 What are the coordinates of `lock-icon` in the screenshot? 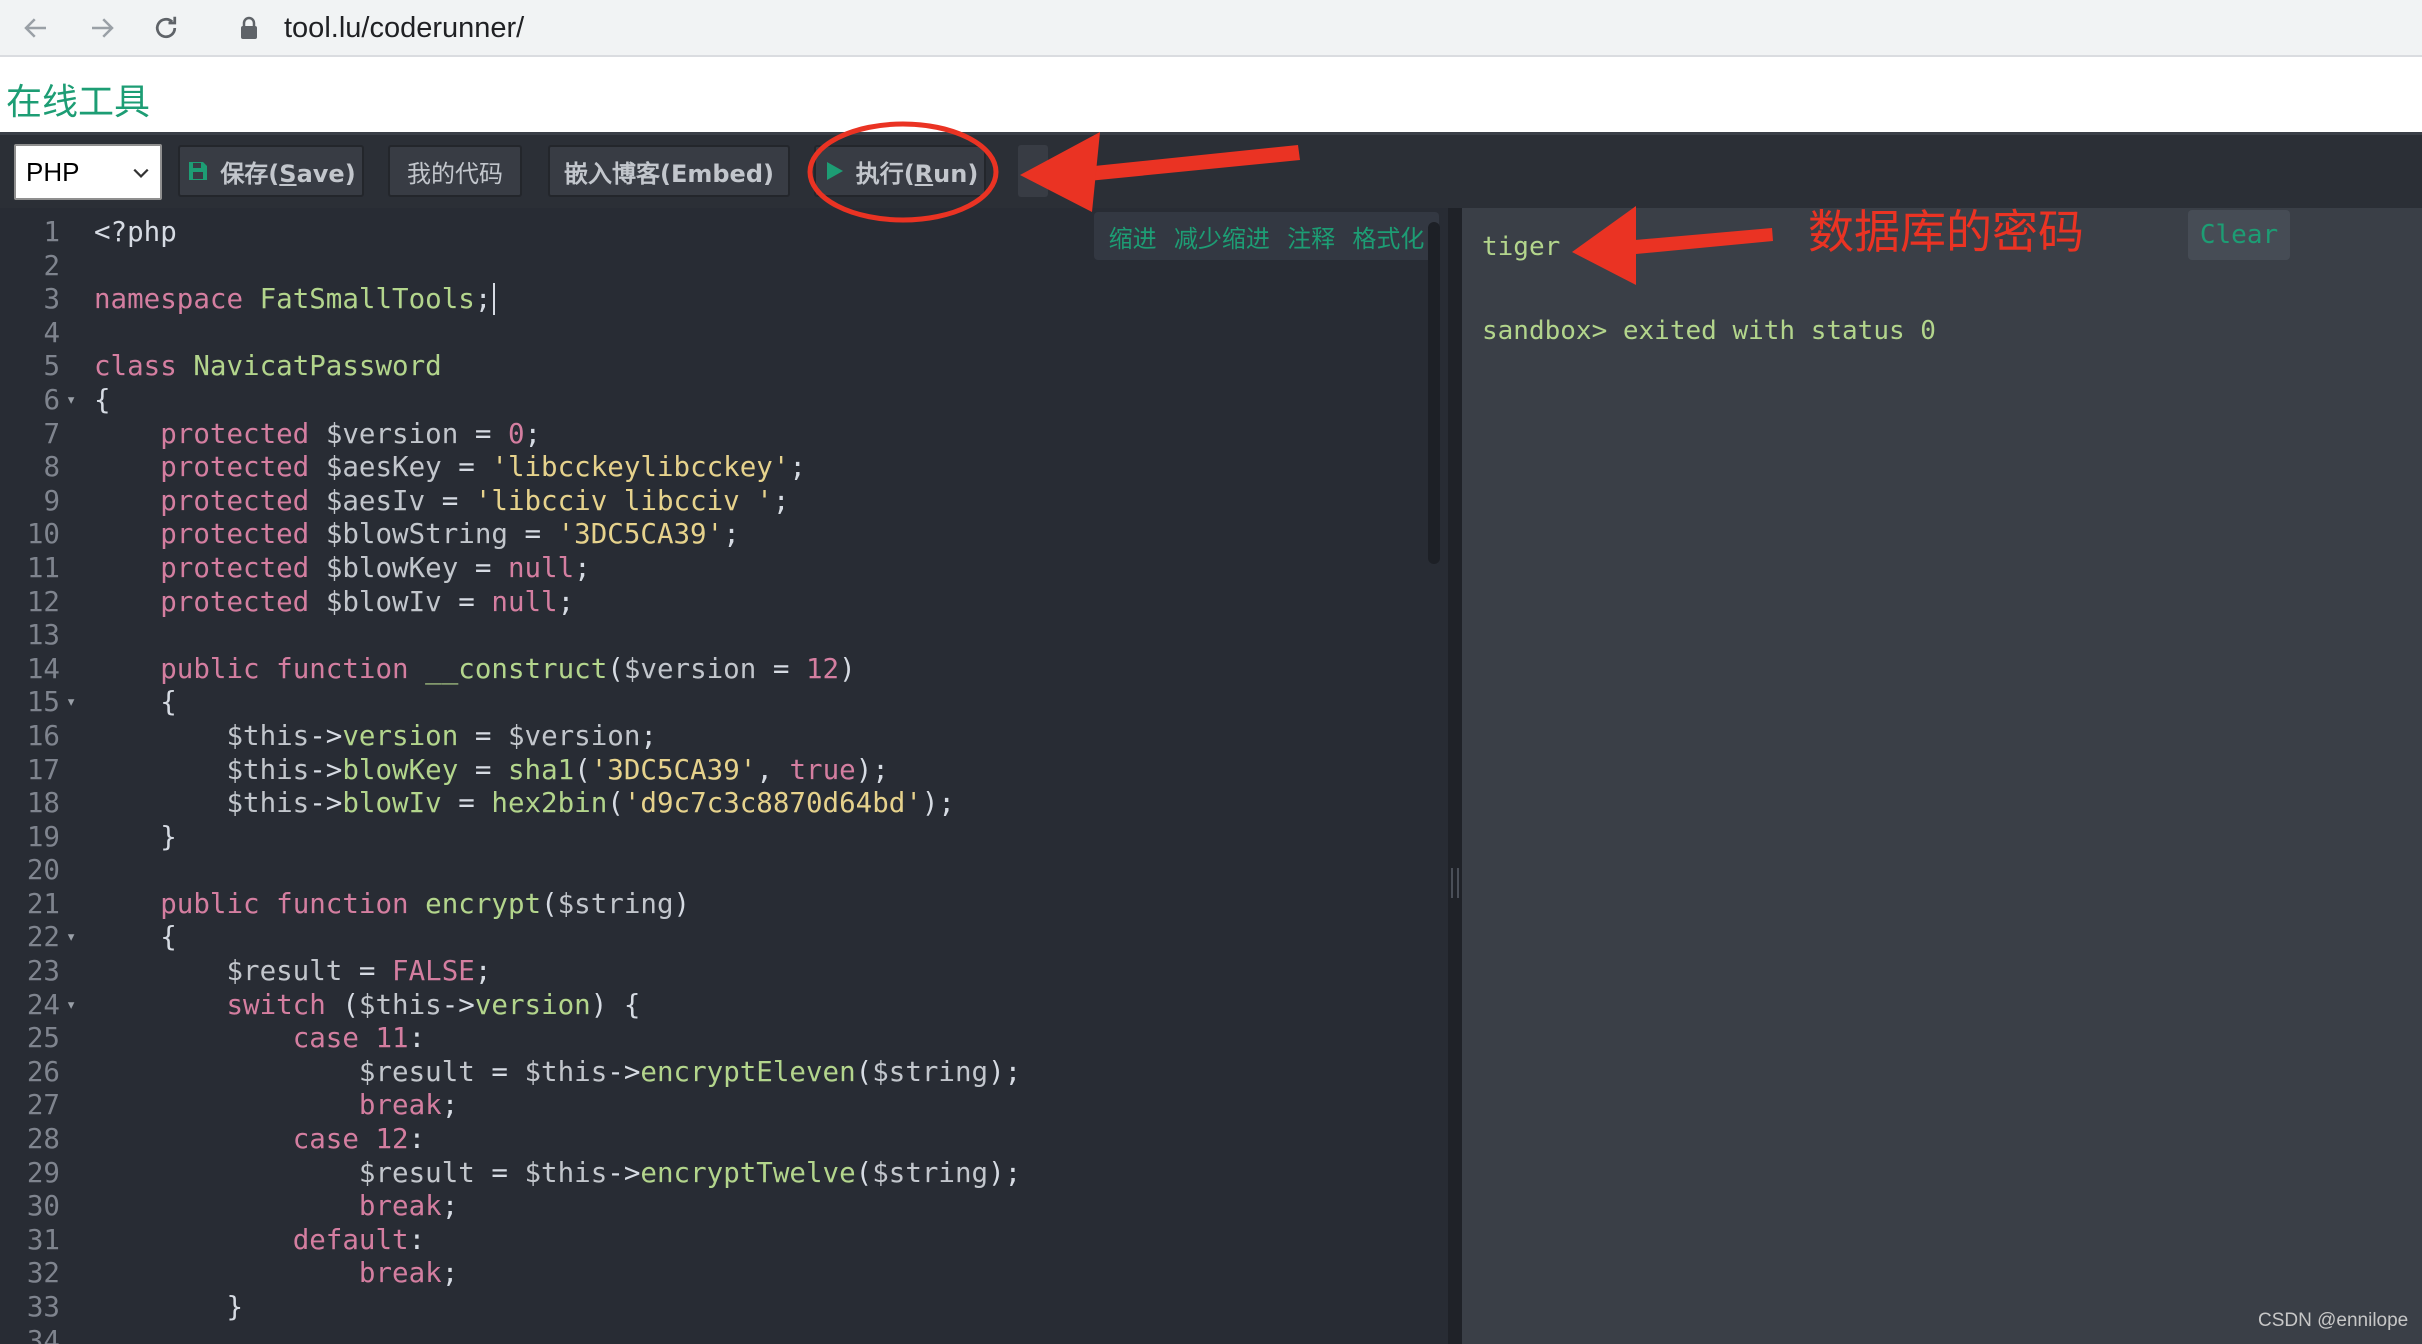 It's located at (249, 28).